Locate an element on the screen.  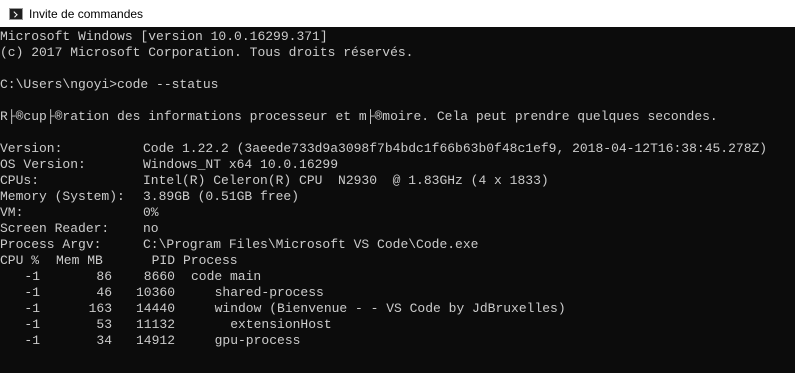
info-key: CPUs: is located at coordinates (20, 180).